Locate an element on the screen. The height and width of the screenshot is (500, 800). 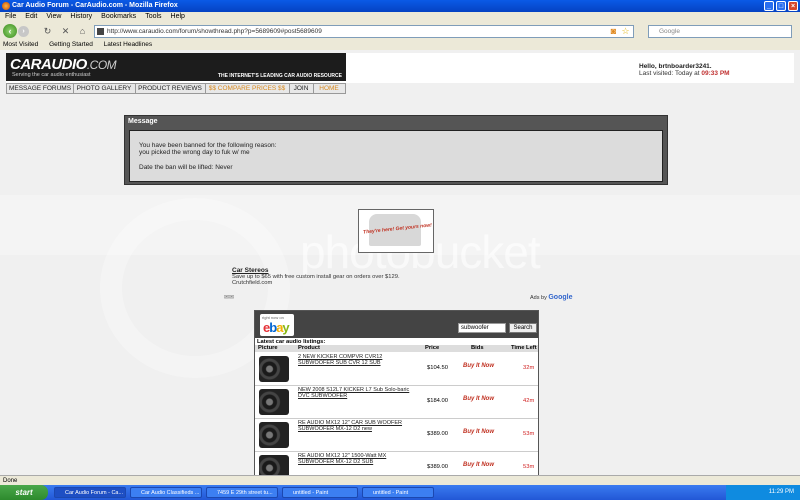
listing-price: $184.00 is located at coordinates (437, 401).